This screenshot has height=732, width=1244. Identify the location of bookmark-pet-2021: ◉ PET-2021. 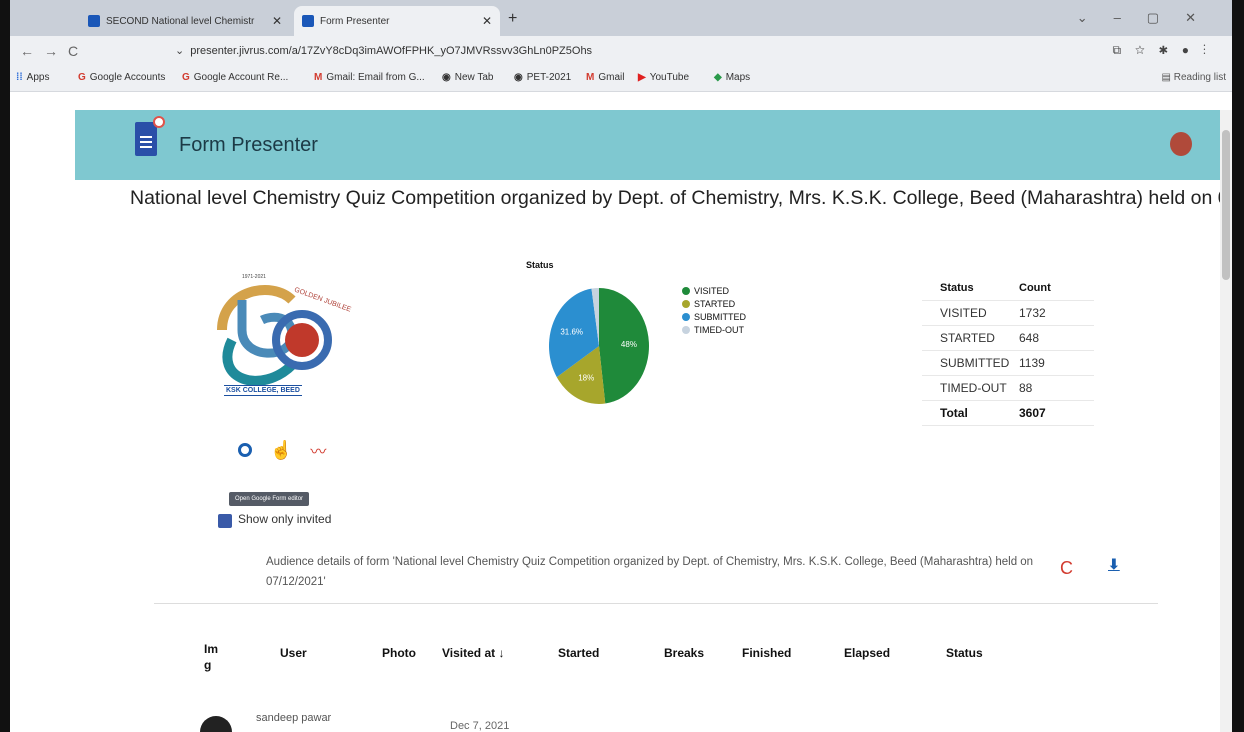
(542, 77).